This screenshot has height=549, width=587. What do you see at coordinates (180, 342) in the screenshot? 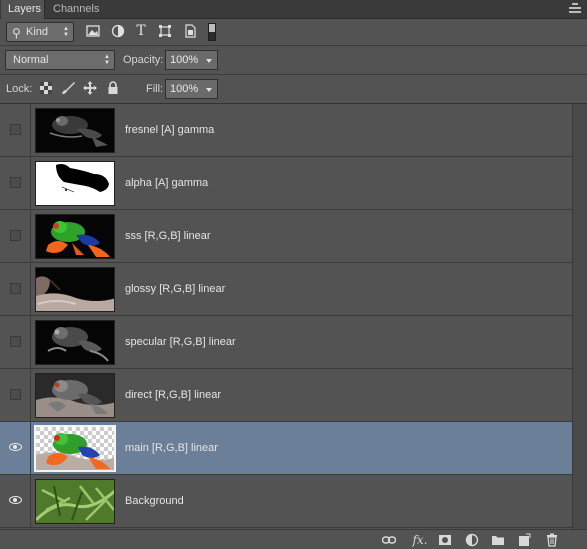
I see `layer-name: specular [R,G,B] linear` at bounding box center [180, 342].